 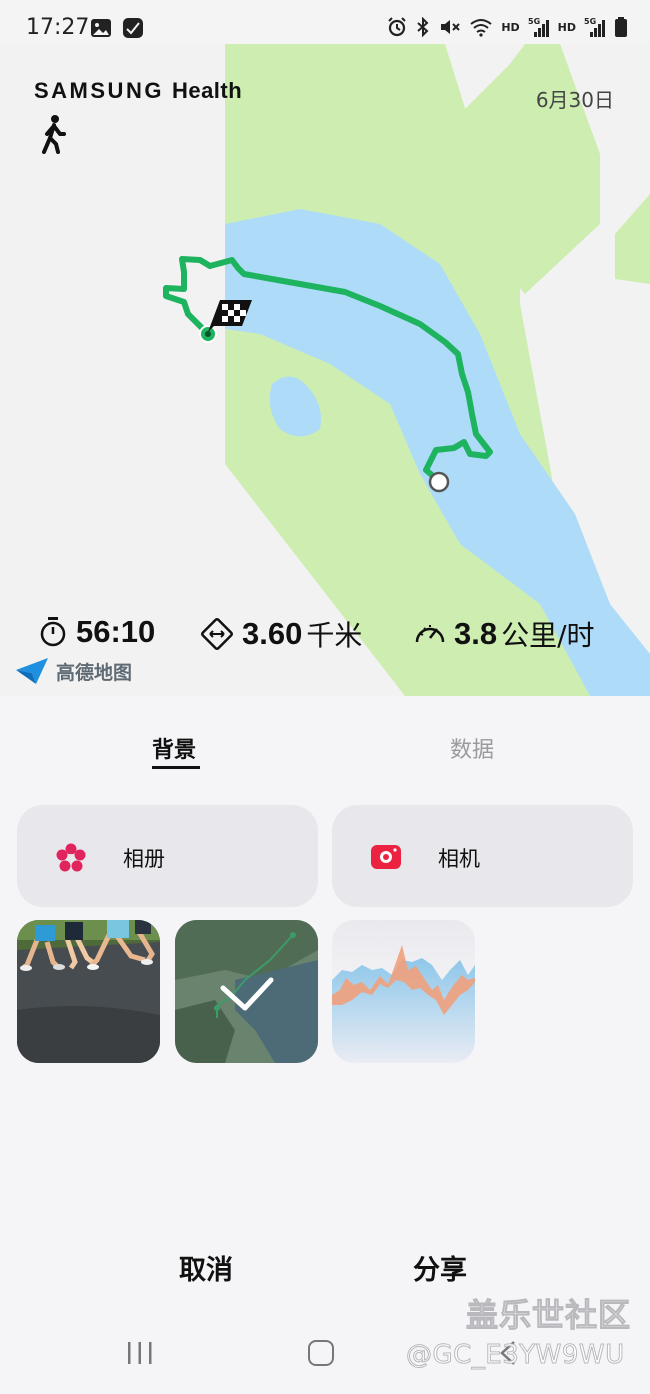 I want to click on check-app-icon, so click(x=133, y=28).